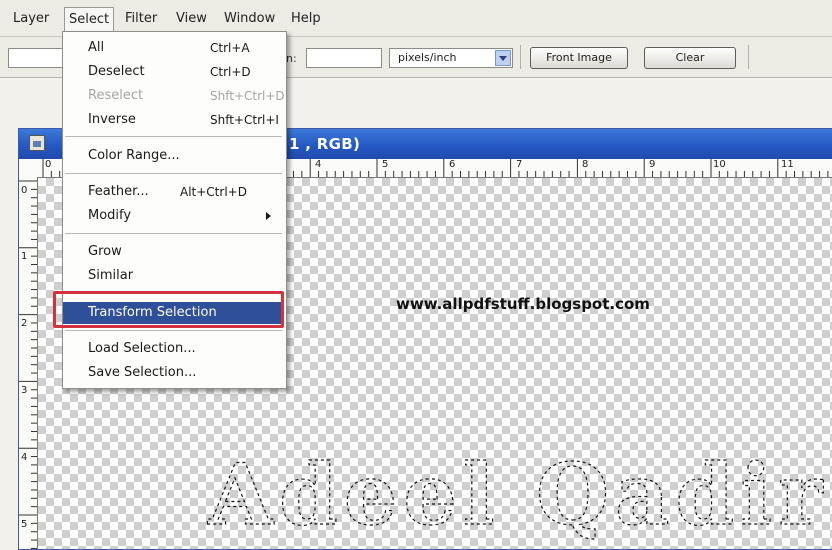 This screenshot has height=550, width=832. I want to click on resolution-unit-value: pixels/inch, so click(427, 57).